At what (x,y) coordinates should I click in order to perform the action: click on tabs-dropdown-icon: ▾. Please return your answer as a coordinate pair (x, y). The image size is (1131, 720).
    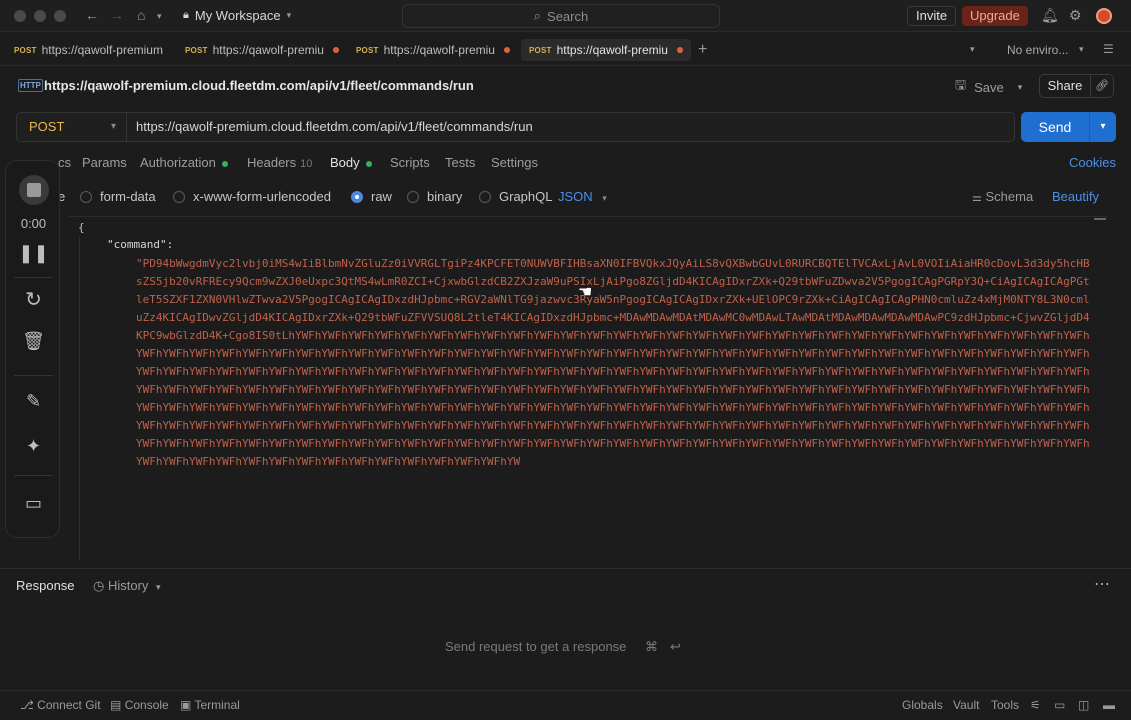
    Looking at the image, I should click on (972, 49).